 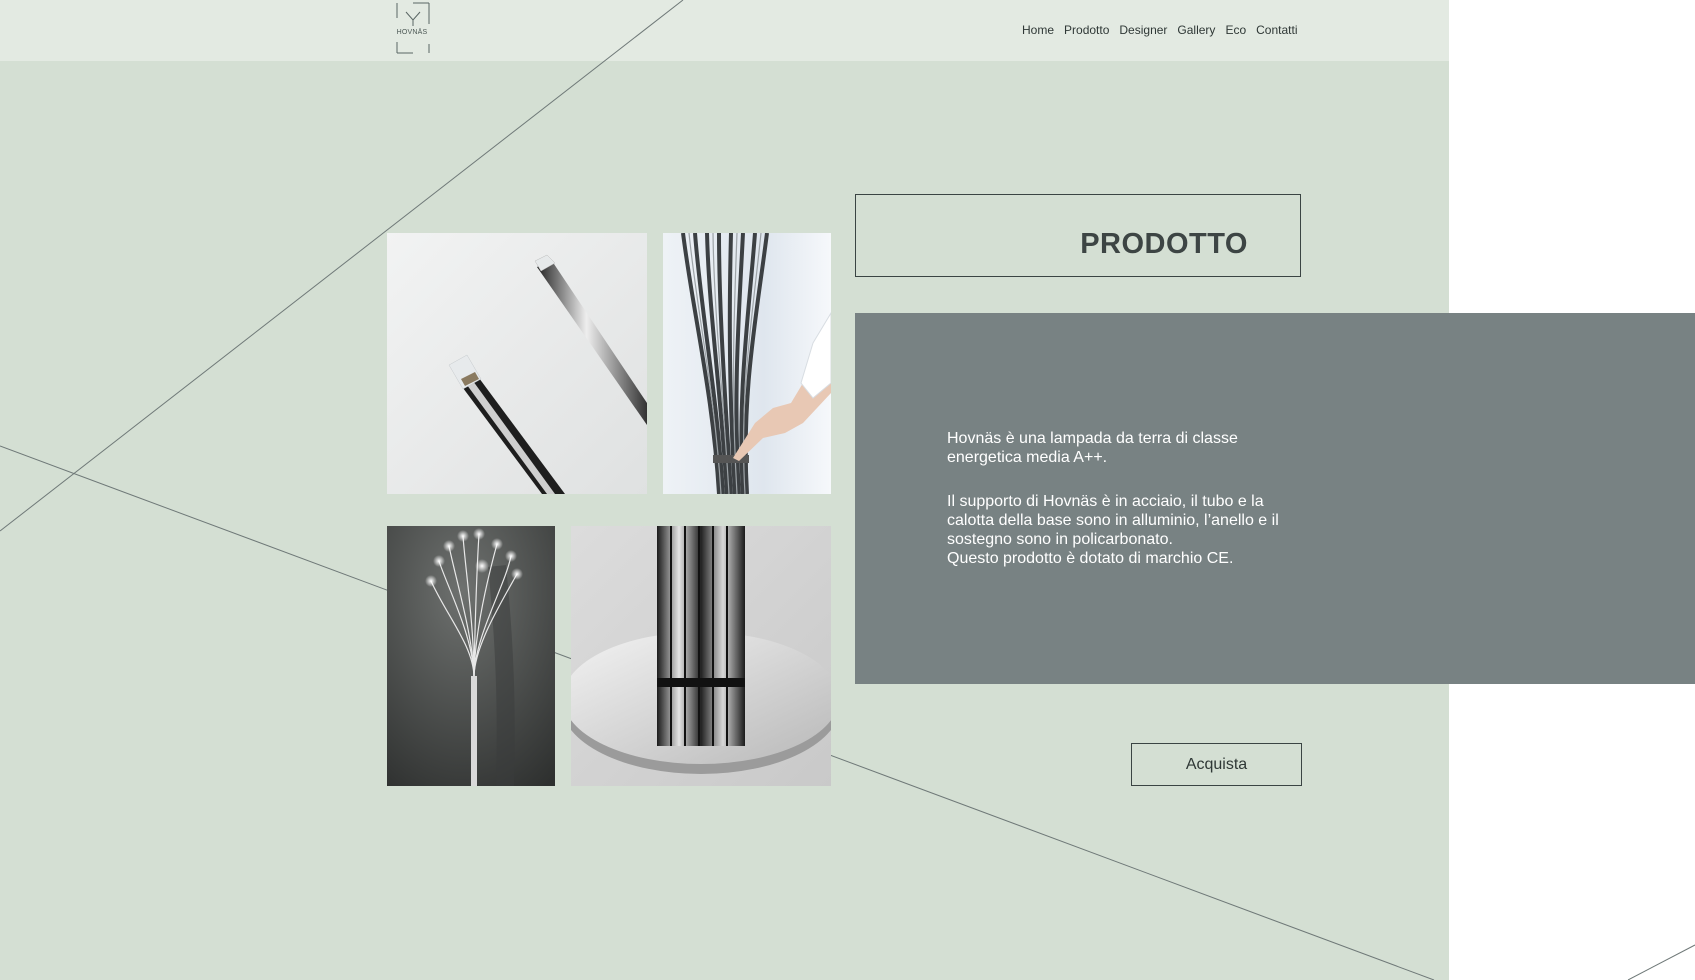 I want to click on description-line: sostegno sono in policarbonato., so click(x=1060, y=539).